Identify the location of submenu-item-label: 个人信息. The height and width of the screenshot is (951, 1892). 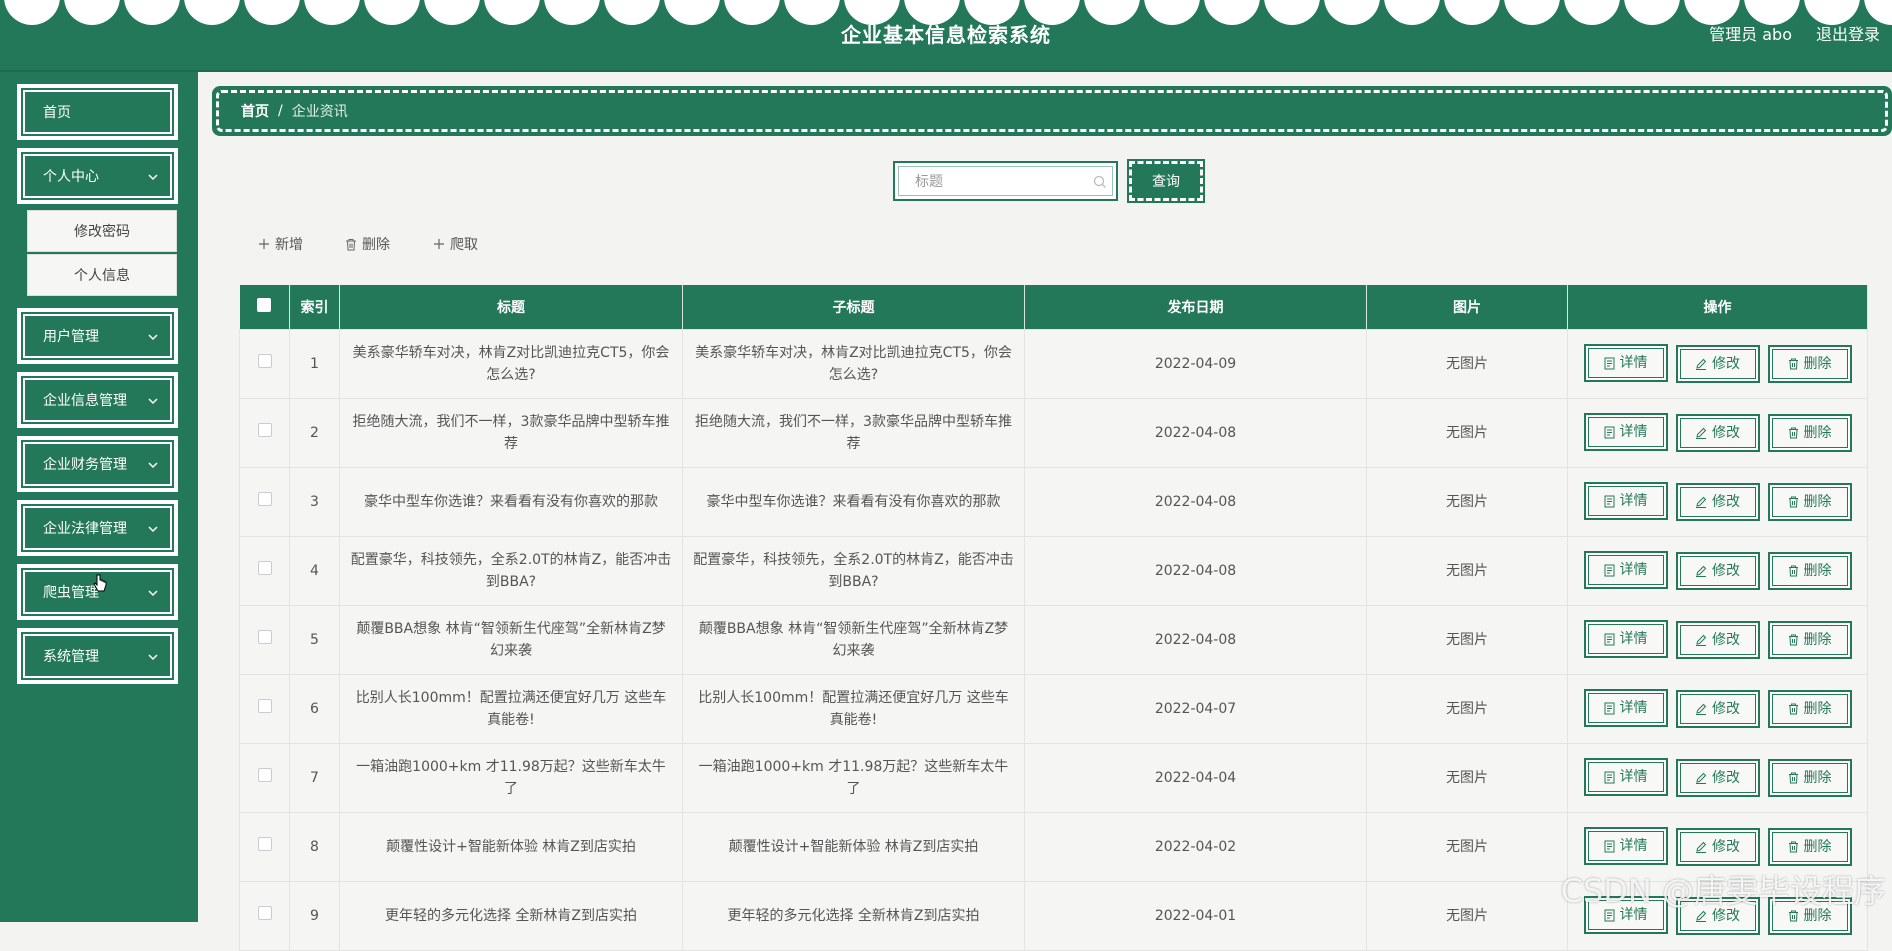
(102, 276).